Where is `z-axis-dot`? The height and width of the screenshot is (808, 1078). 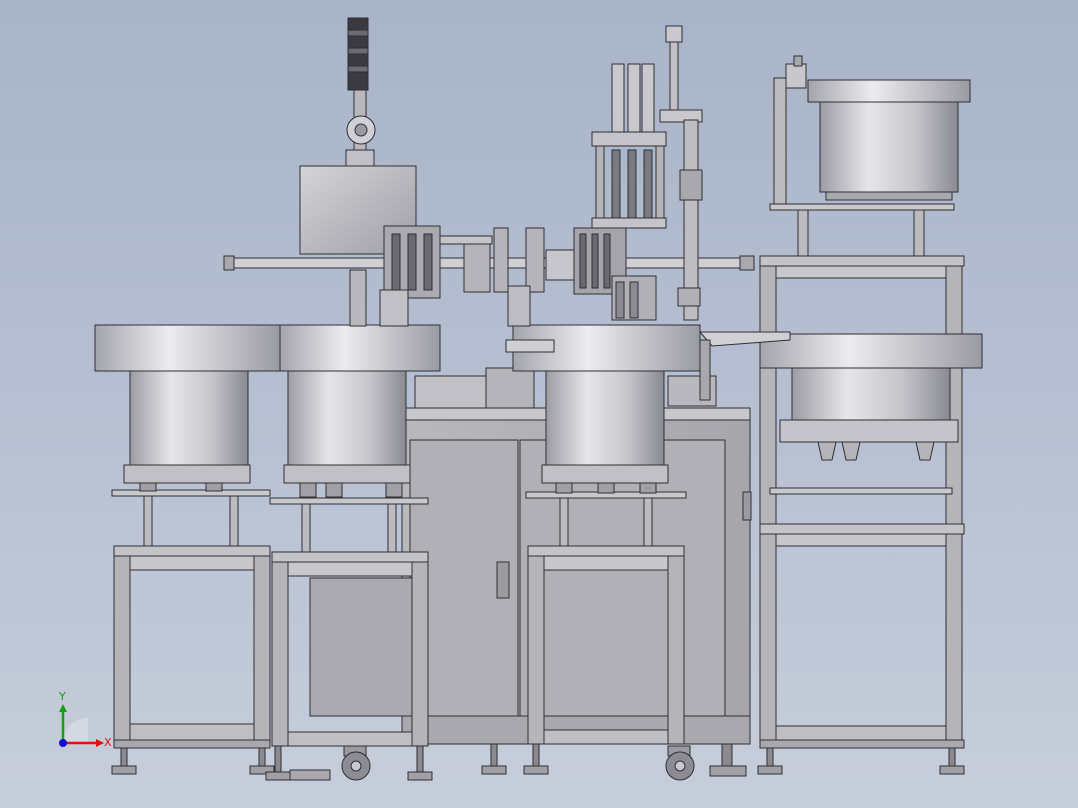 z-axis-dot is located at coordinates (63, 743).